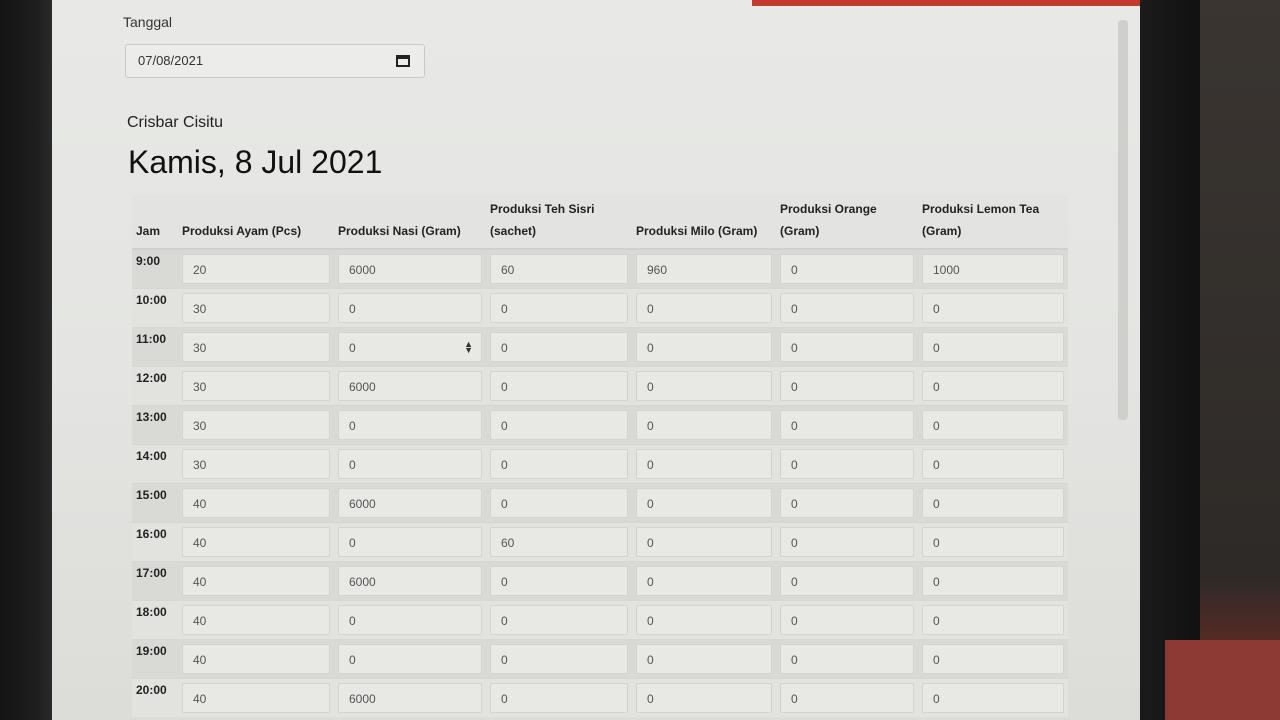 The image size is (1280, 720). Describe the element at coordinates (1170, 360) in the screenshot. I see `monitor-bezel-right` at that location.